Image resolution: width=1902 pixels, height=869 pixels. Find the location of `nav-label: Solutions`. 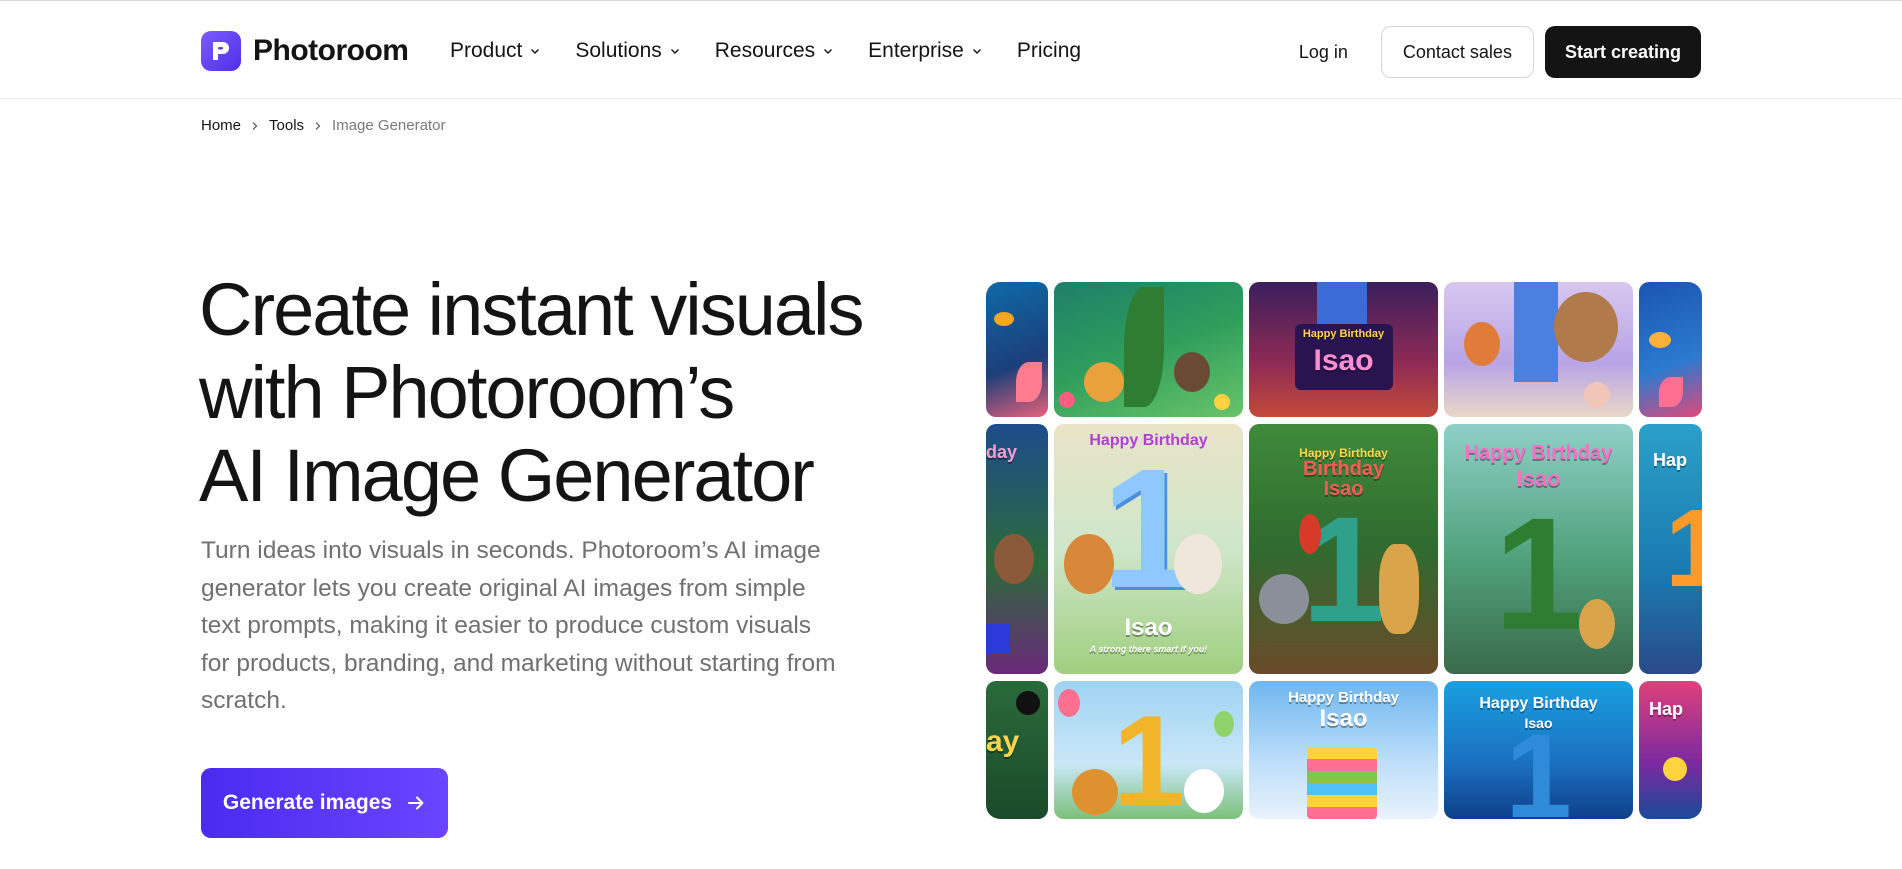

nav-label: Solutions is located at coordinates (618, 50).